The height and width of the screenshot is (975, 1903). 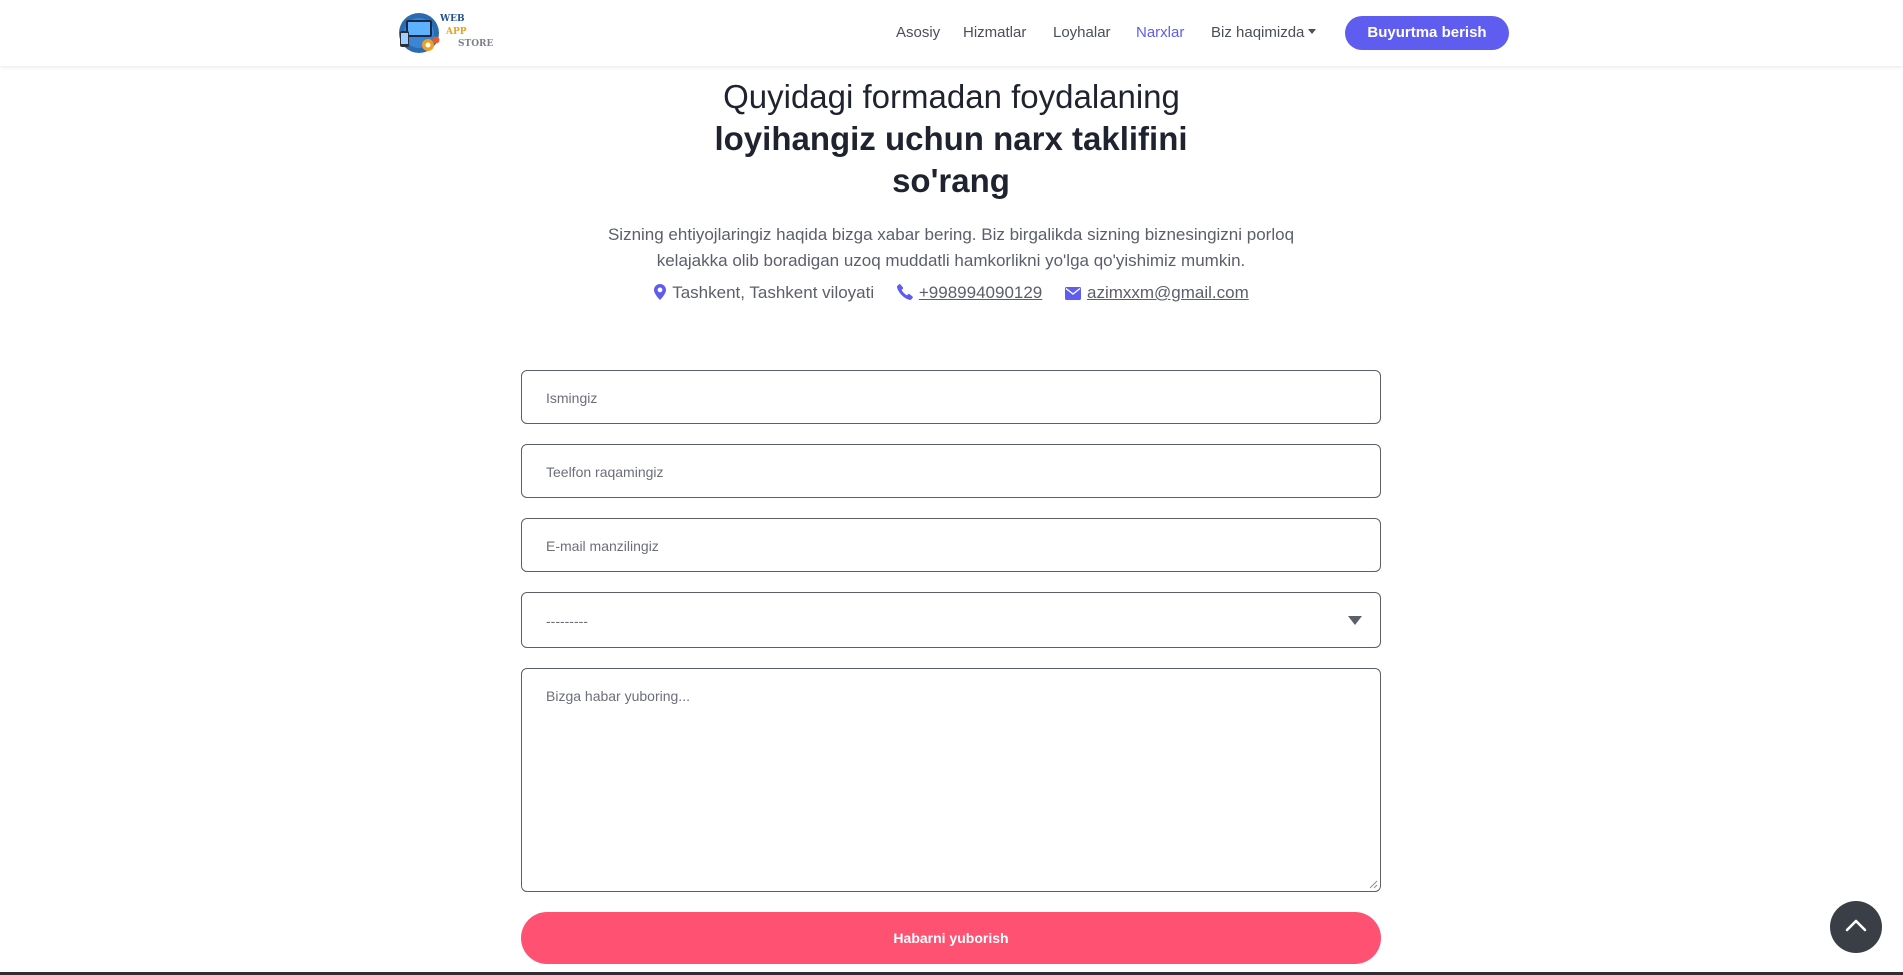 I want to click on phone-placeholder: Teelfon raqamingiz, so click(x=605, y=472).